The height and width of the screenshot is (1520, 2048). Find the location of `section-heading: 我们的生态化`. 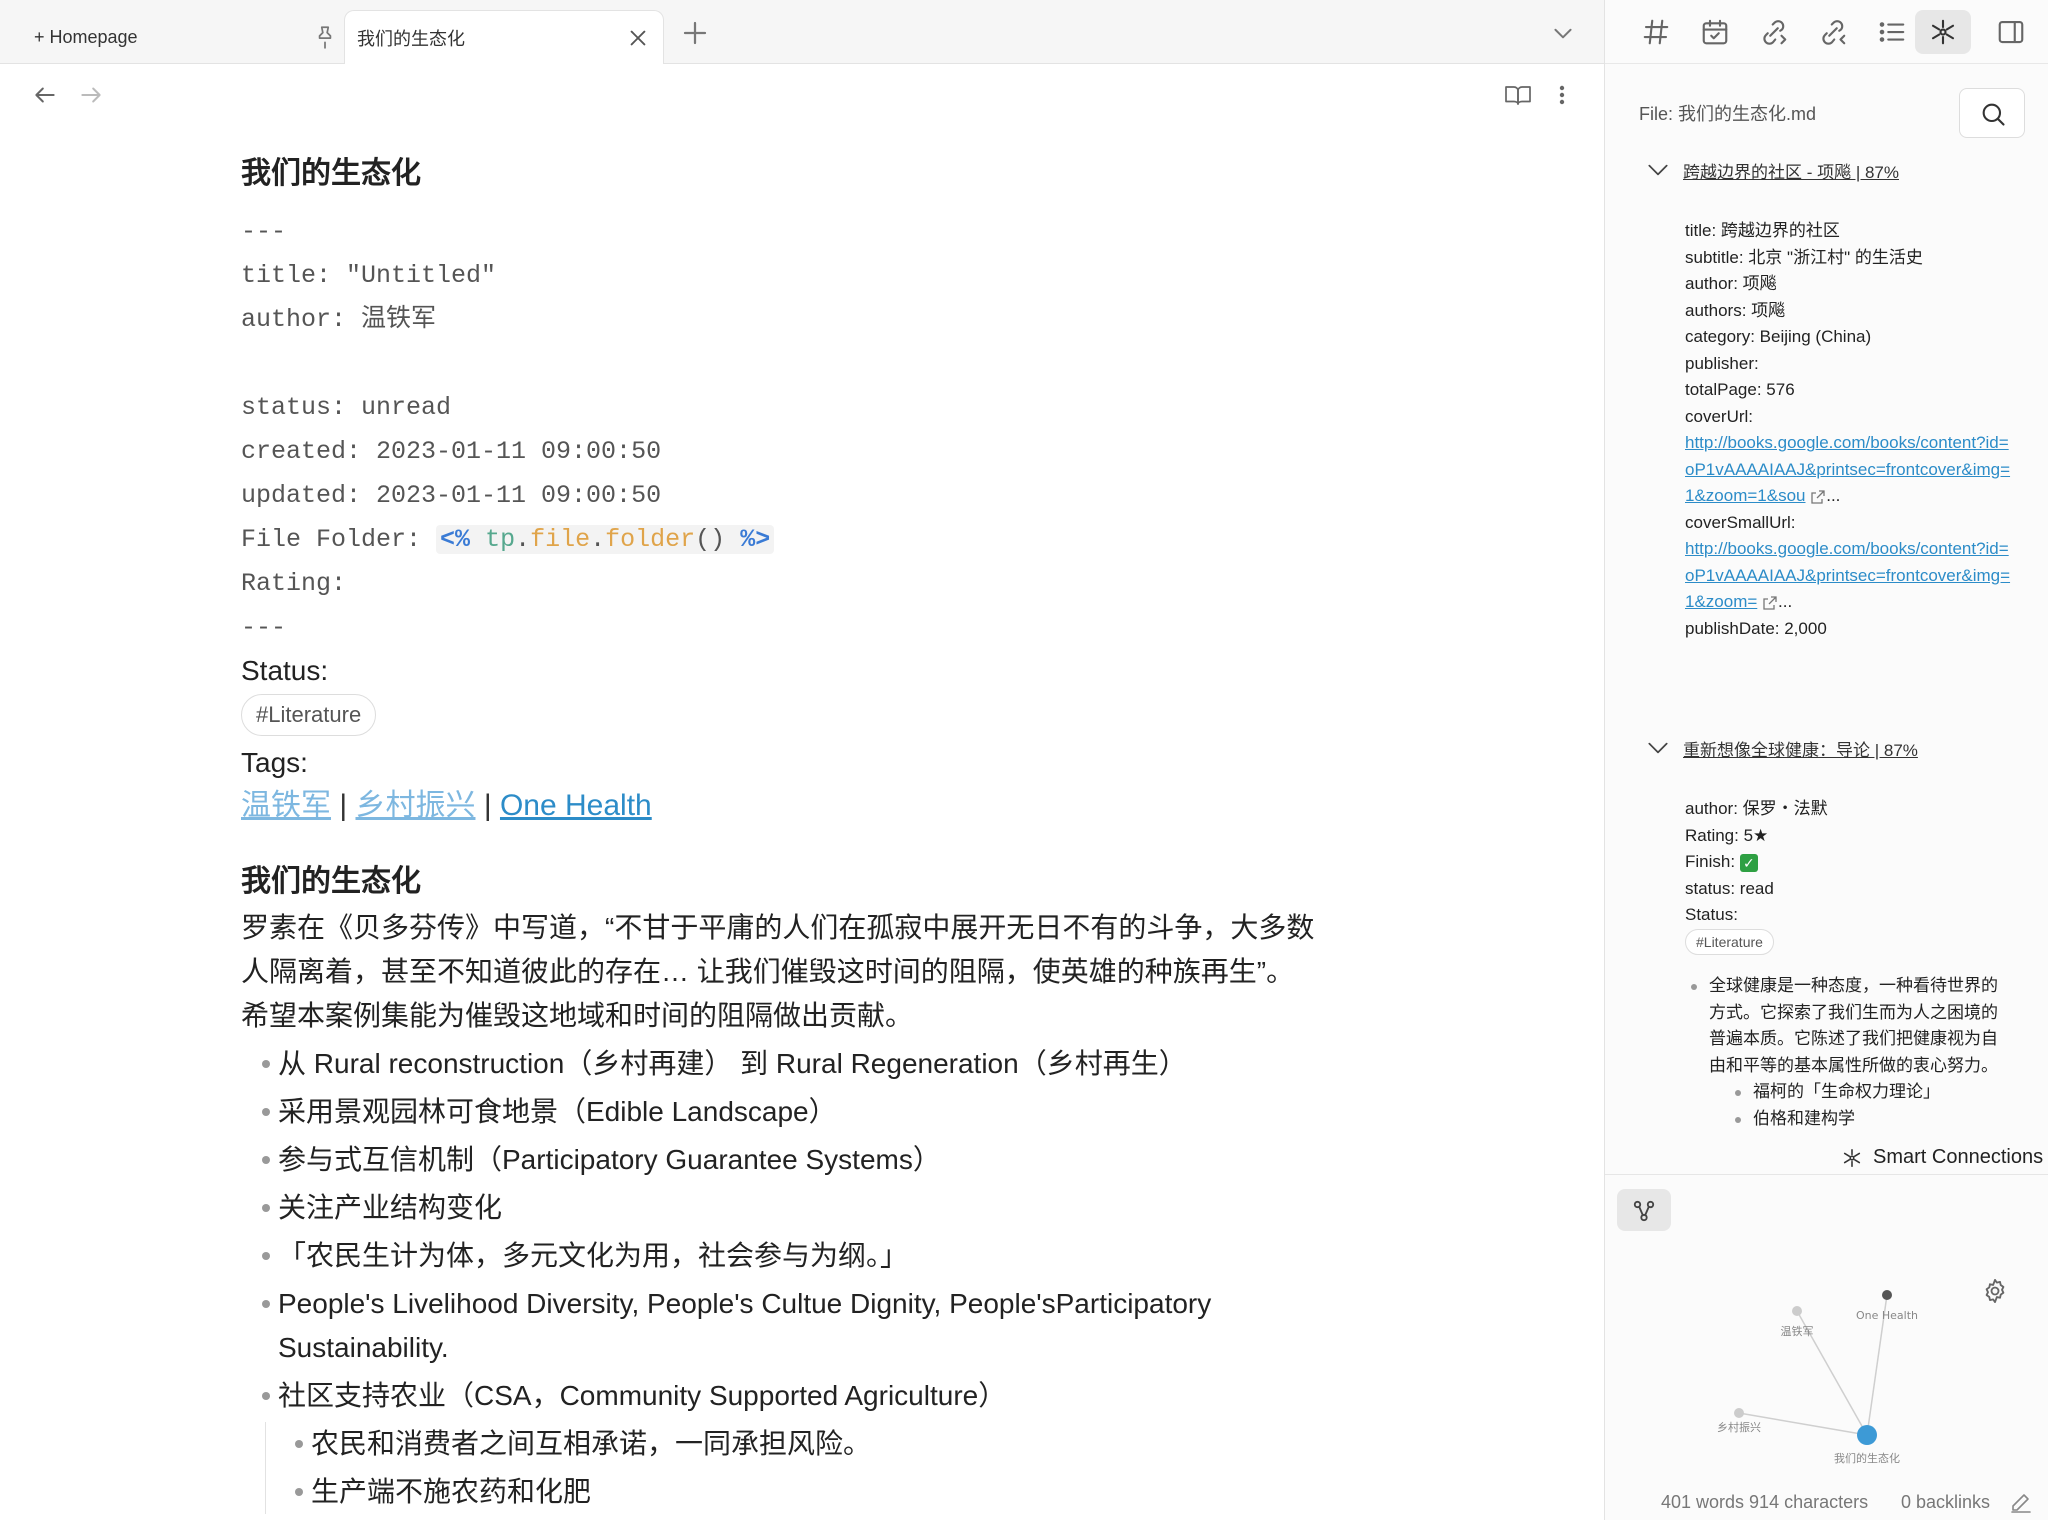

section-heading: 我们的生态化 is located at coordinates (331, 881).